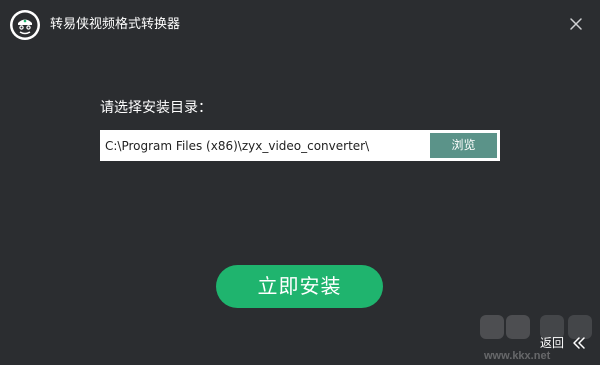 The width and height of the screenshot is (600, 365). I want to click on back-link: 返回, so click(552, 343).